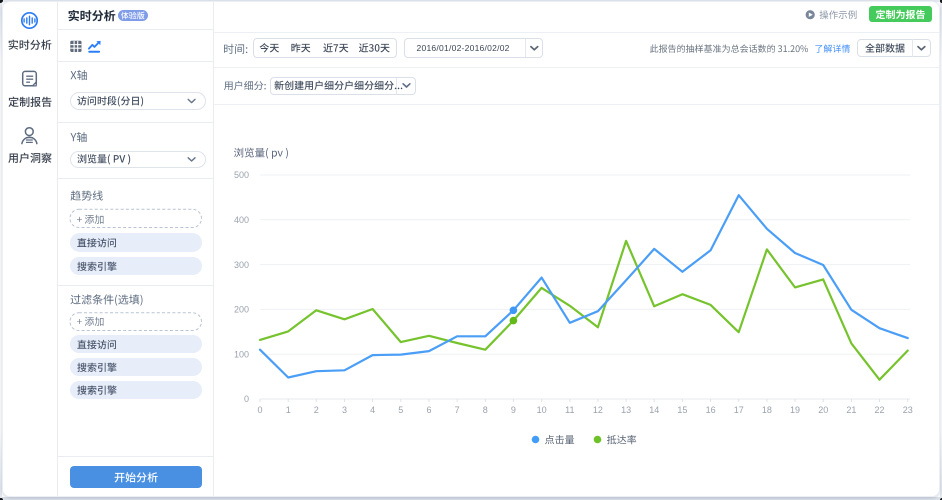 The width and height of the screenshot is (942, 500). I want to click on svg-text: 200, so click(241, 310).